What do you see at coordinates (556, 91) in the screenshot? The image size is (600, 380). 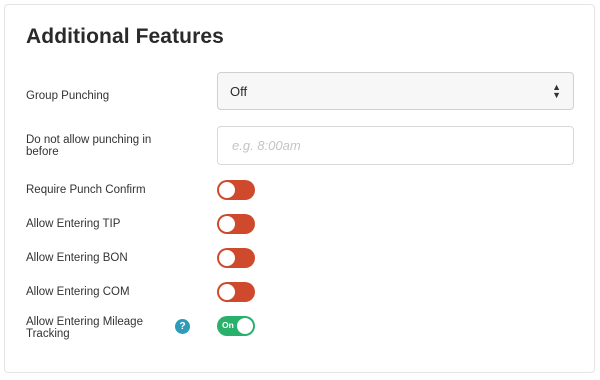 I see `select-caret-icon: ▲ ▼` at bounding box center [556, 91].